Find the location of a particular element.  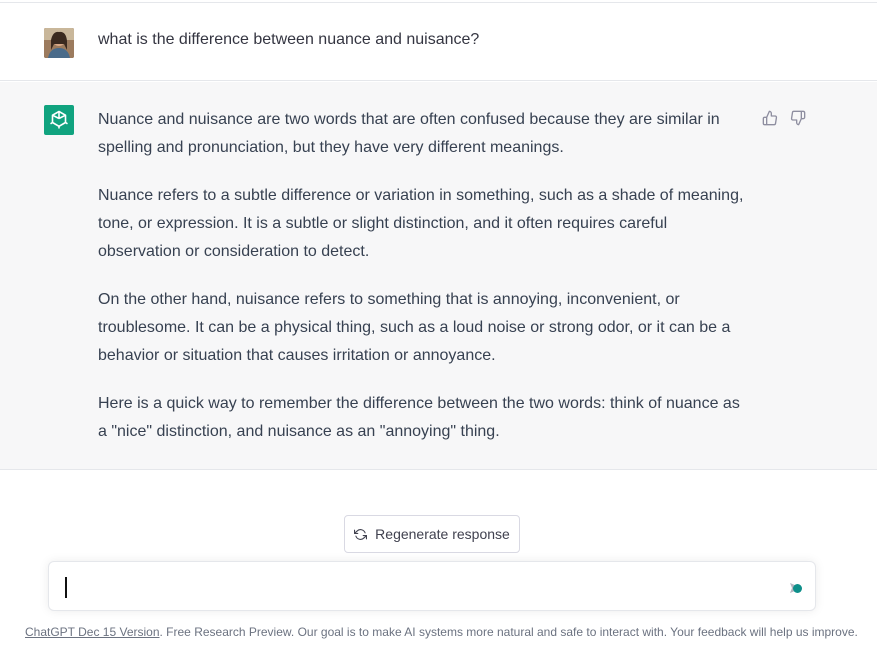

message-composer is located at coordinates (432, 586).